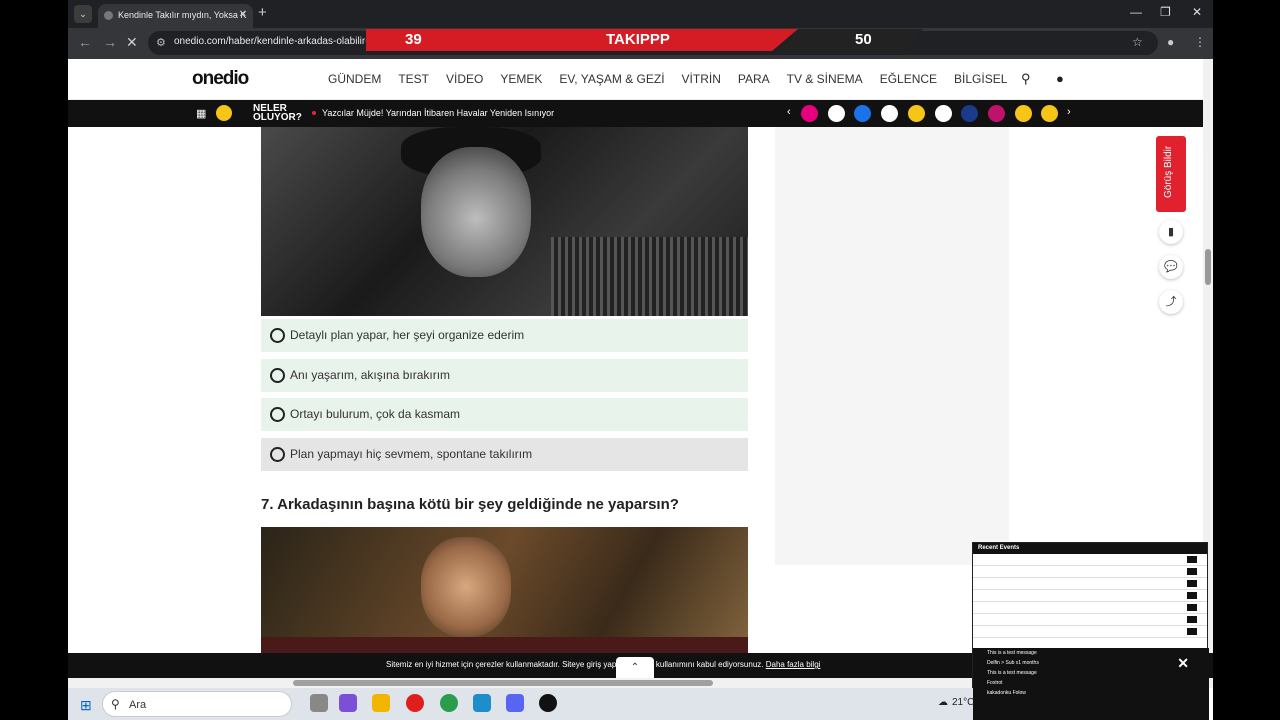 The image size is (1280, 720). What do you see at coordinates (1183, 663) in the screenshot?
I see `events-close-icon: ✕` at bounding box center [1183, 663].